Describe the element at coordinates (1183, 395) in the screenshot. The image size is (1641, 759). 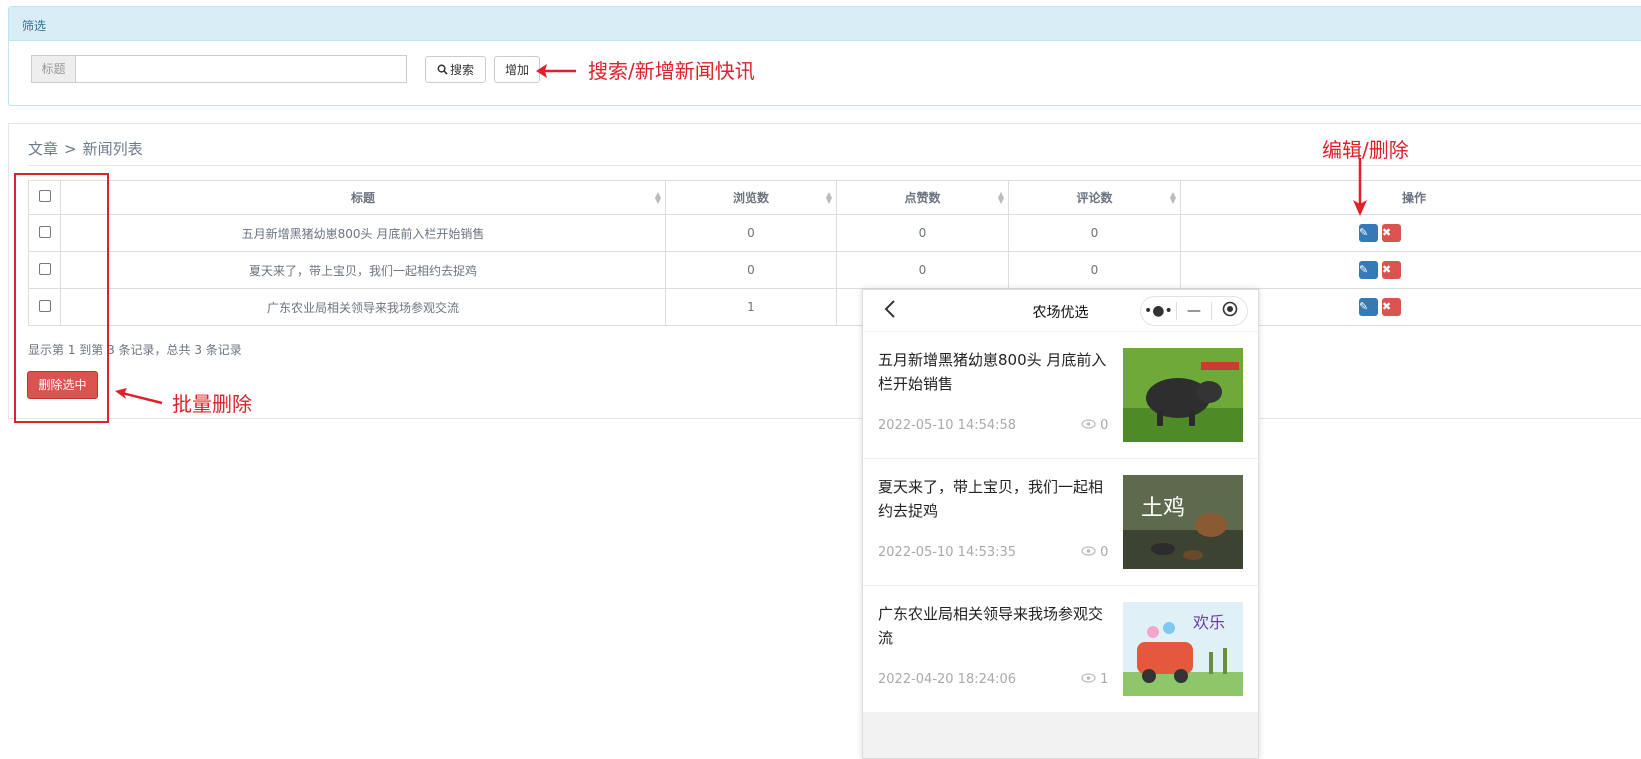
I see `pig-thumbnail` at that location.